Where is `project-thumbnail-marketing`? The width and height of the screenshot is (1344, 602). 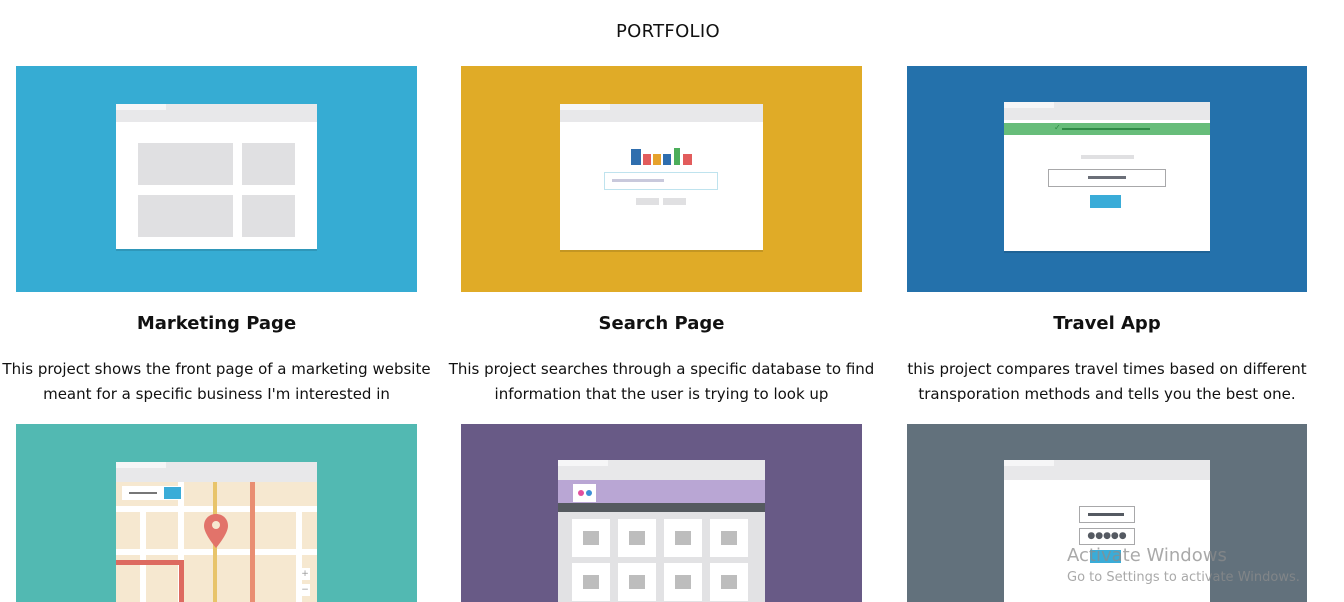 project-thumbnail-marketing is located at coordinates (216, 179).